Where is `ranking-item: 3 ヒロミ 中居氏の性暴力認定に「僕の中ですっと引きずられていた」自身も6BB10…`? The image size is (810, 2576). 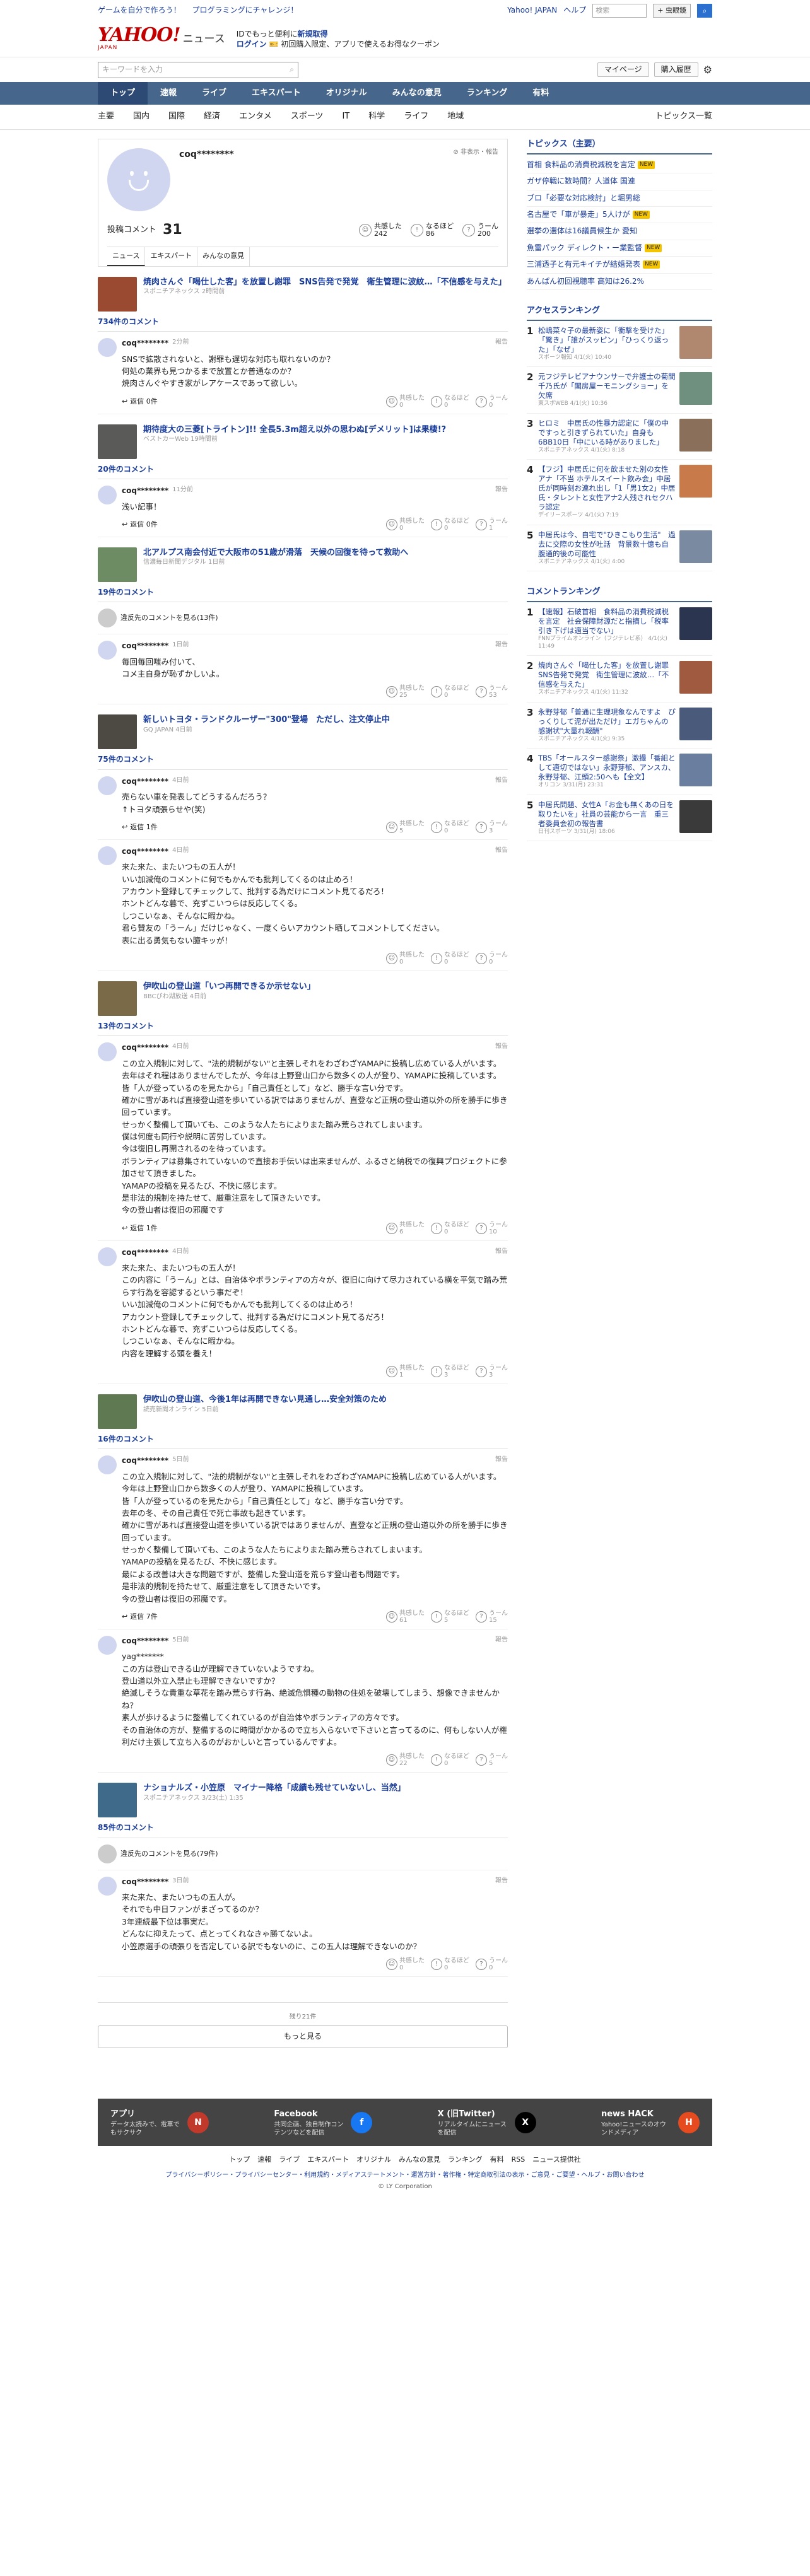
ranking-item: 3 ヒロミ 中居氏の性暴力認定に「僕の中ですっと引きずられていた」自身も6BB10… is located at coordinates (619, 437).